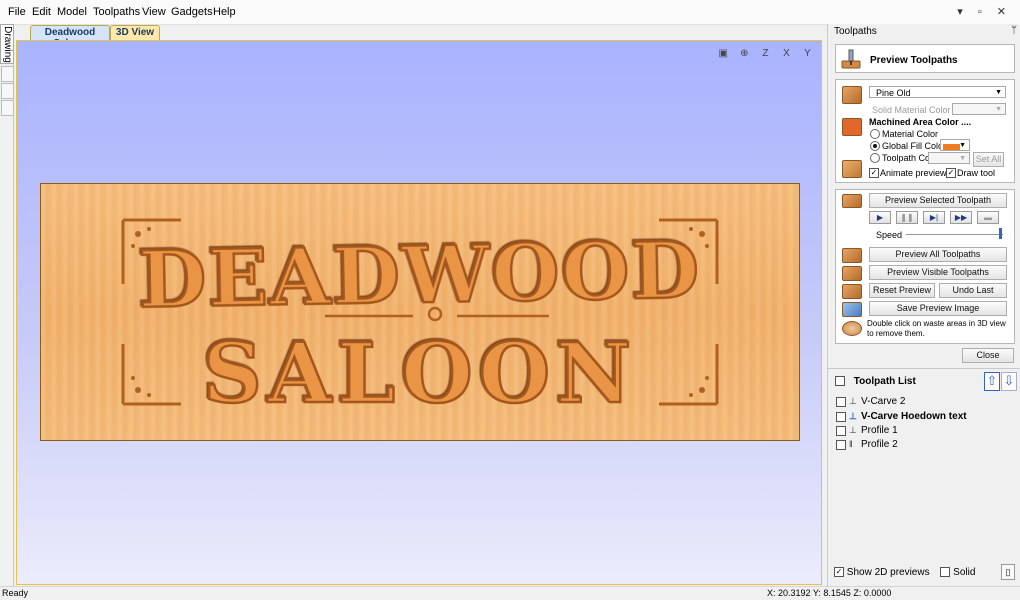  Describe the element at coordinates (951, 173) in the screenshot. I see `draw-tool-checkbox: ✓` at that location.